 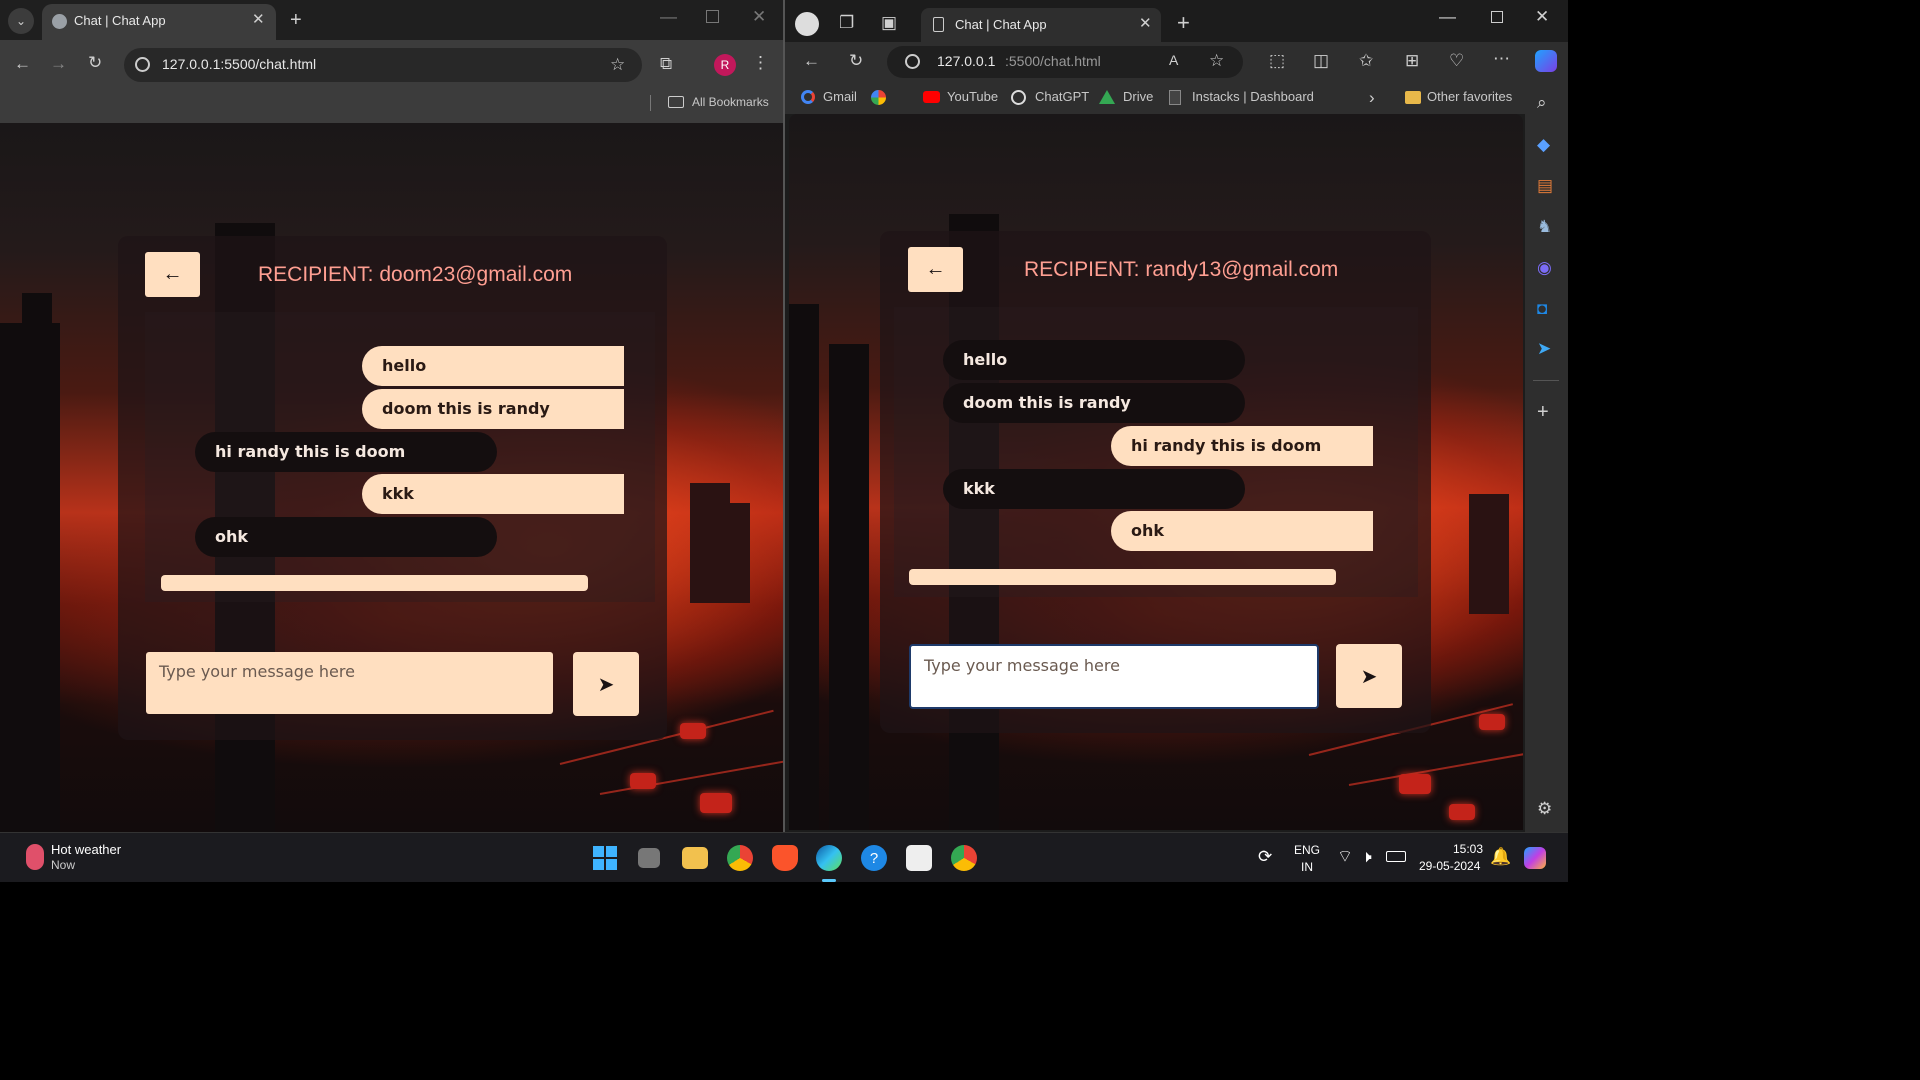 What do you see at coordinates (919, 858) in the screenshot?
I see `store-icon` at bounding box center [919, 858].